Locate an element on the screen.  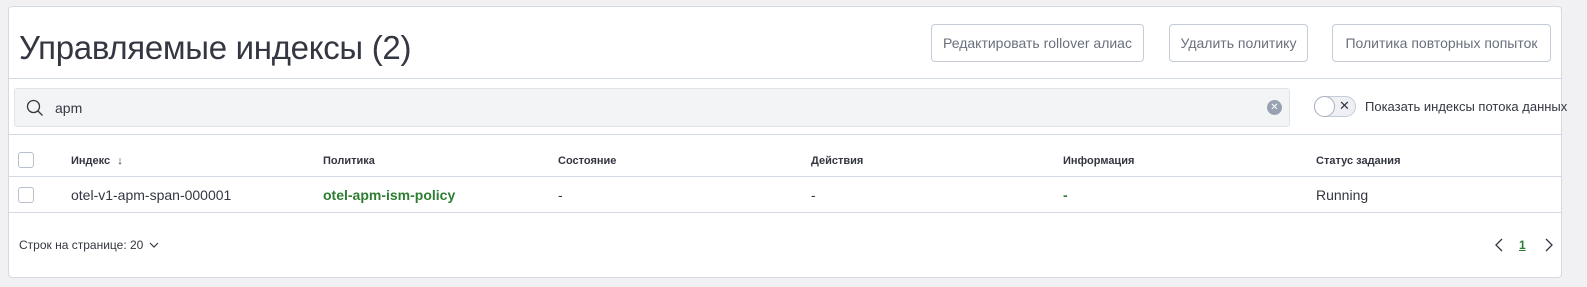
page-number-current: 1 is located at coordinates (1522, 245).